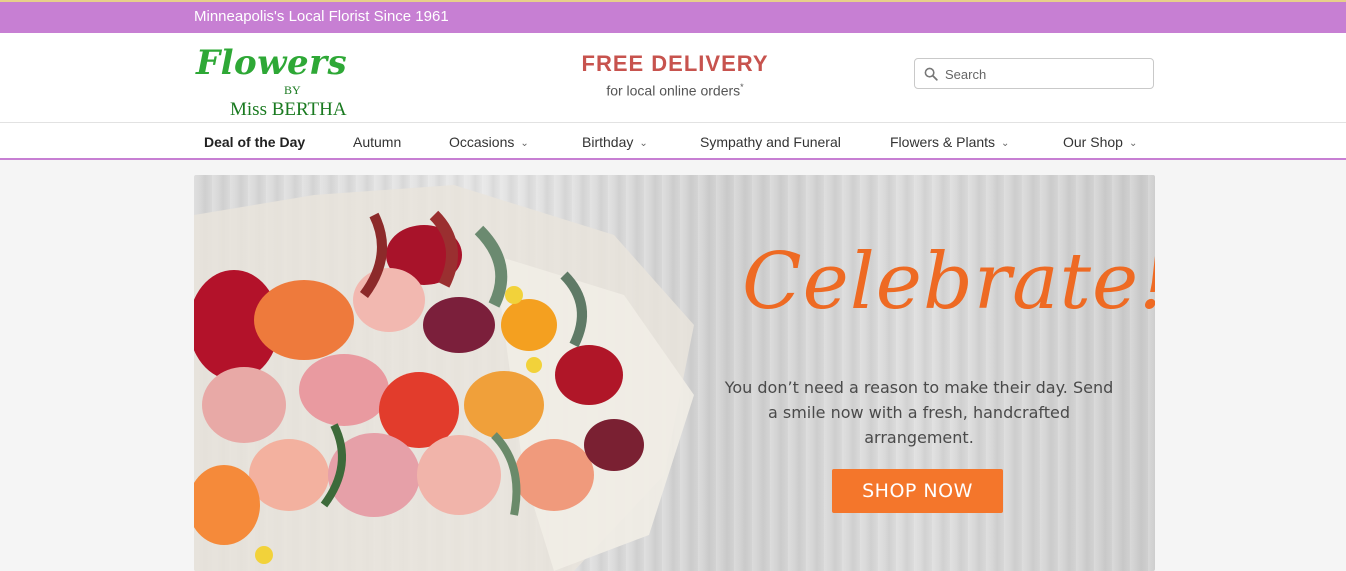  I want to click on free-delivery-promo: FREE DELIVERY for local online orders*, so click(675, 75).